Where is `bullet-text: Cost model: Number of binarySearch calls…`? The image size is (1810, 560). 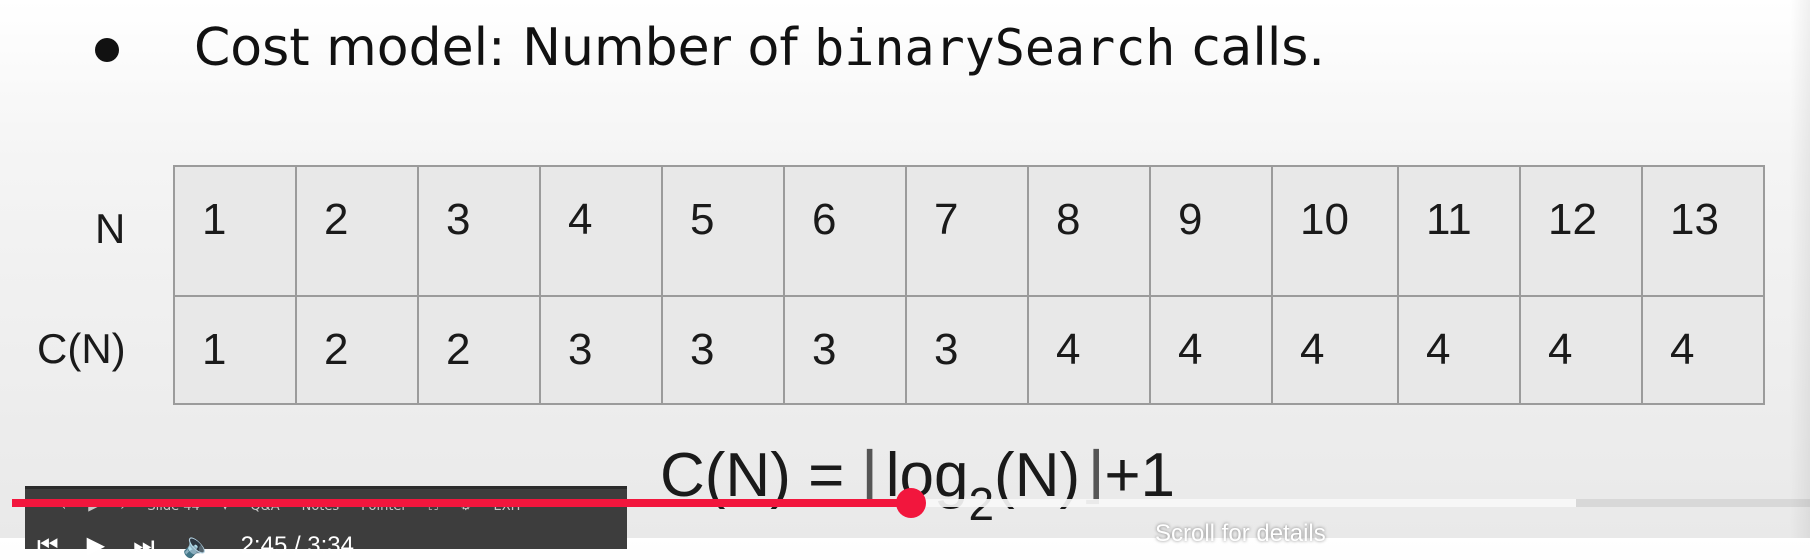 bullet-text: Cost model: Number of binarySearch calls… is located at coordinates (759, 48).